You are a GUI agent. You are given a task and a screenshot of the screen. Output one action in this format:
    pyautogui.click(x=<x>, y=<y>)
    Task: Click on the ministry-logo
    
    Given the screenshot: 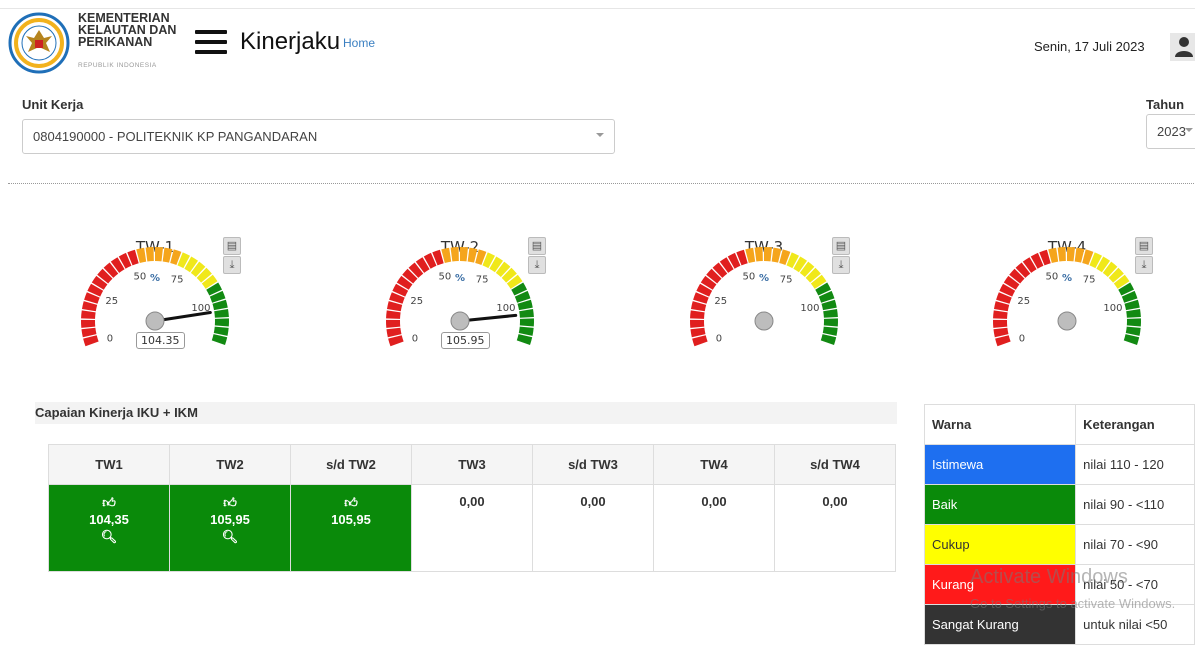 What is the action you would take?
    pyautogui.click(x=39, y=43)
    